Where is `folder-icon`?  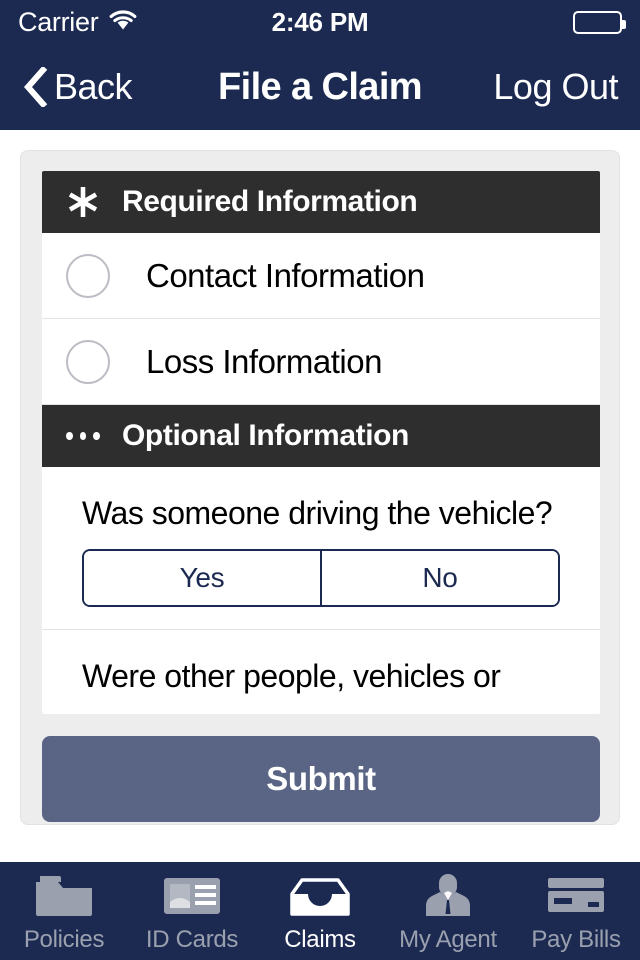
folder-icon is located at coordinates (64, 895).